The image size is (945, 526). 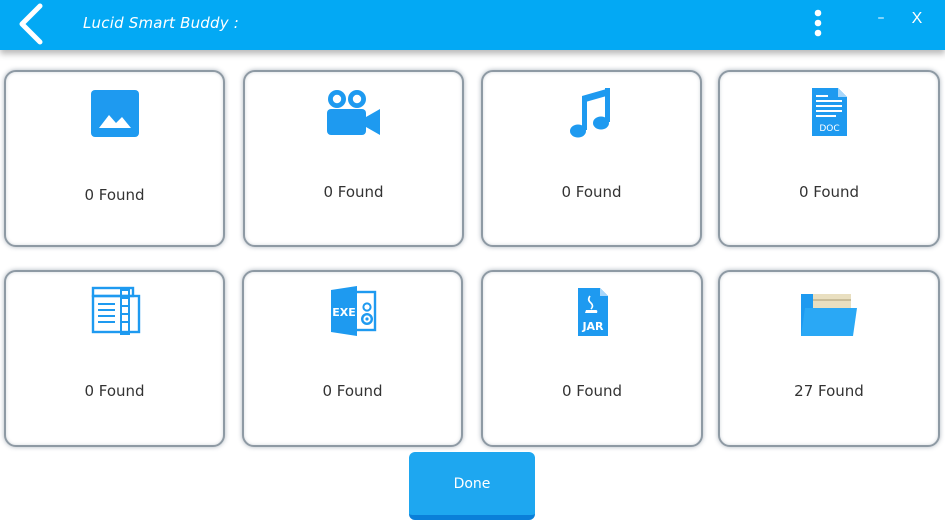 I want to click on svg-text: DOC, so click(x=829, y=129).